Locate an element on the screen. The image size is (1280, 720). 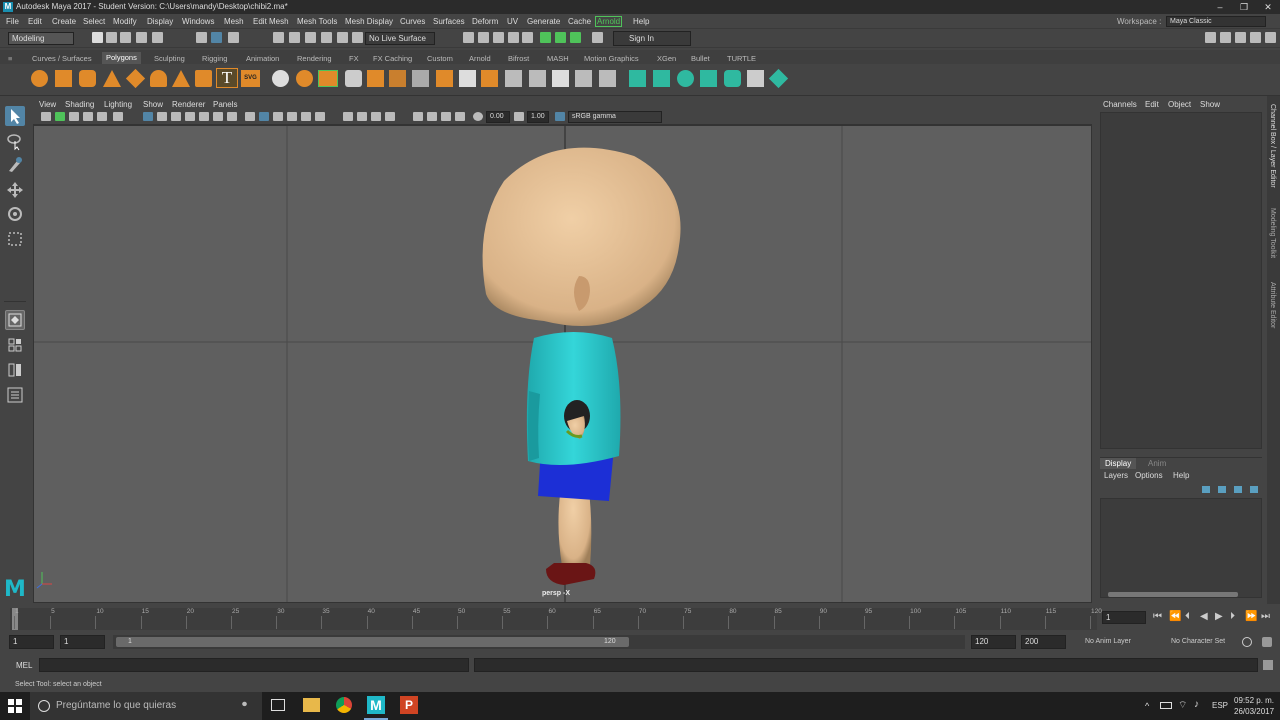
outliner-layout-icon is located at coordinates (15, 370).